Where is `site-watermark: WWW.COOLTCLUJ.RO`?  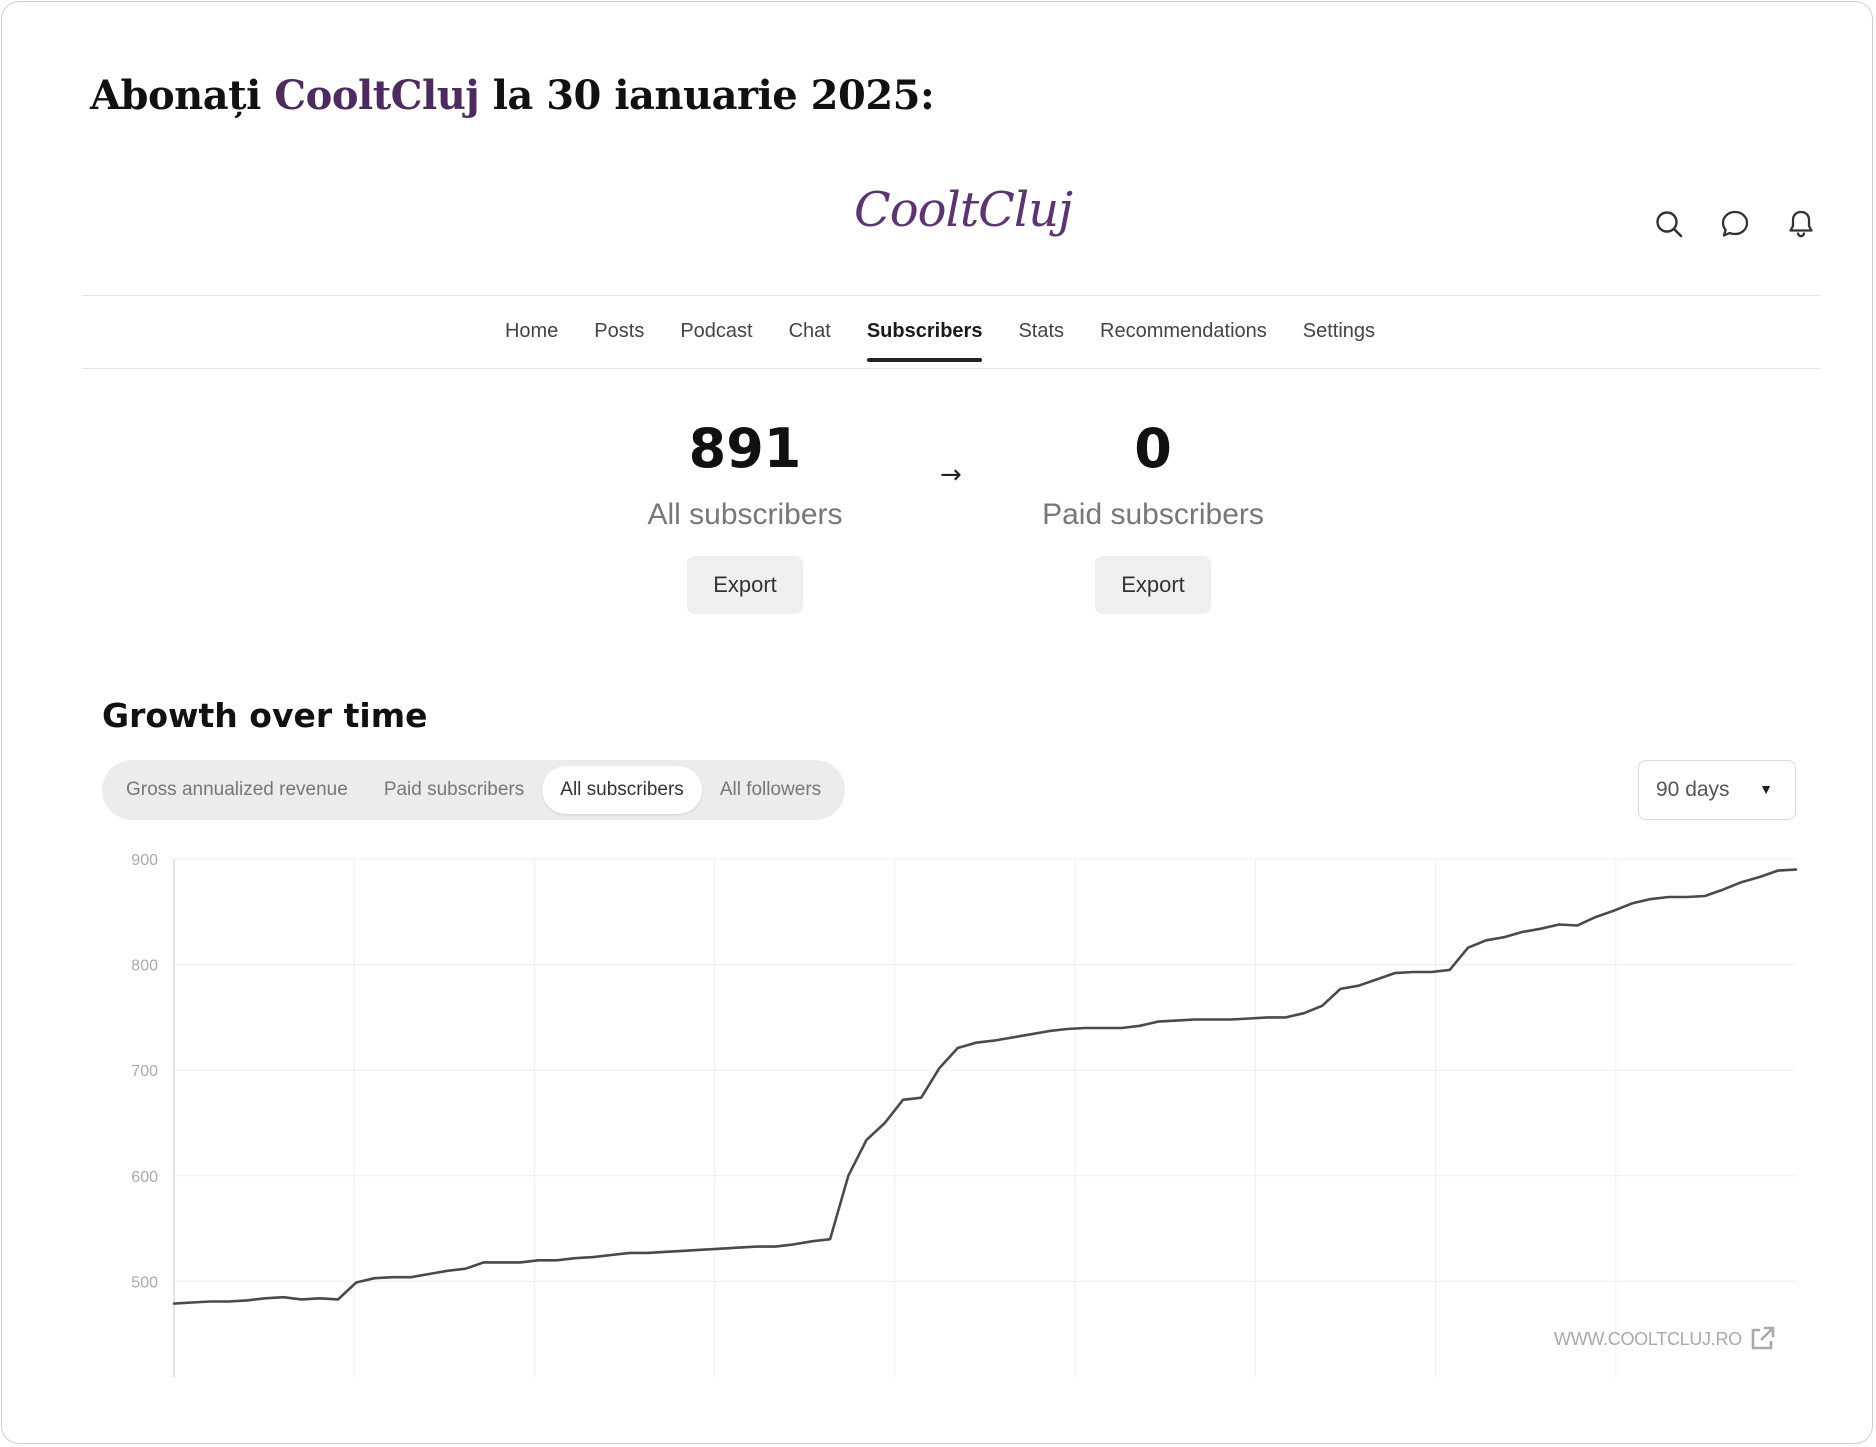
site-watermark: WWW.COOLTCLUJ.RO is located at coordinates (1665, 1339).